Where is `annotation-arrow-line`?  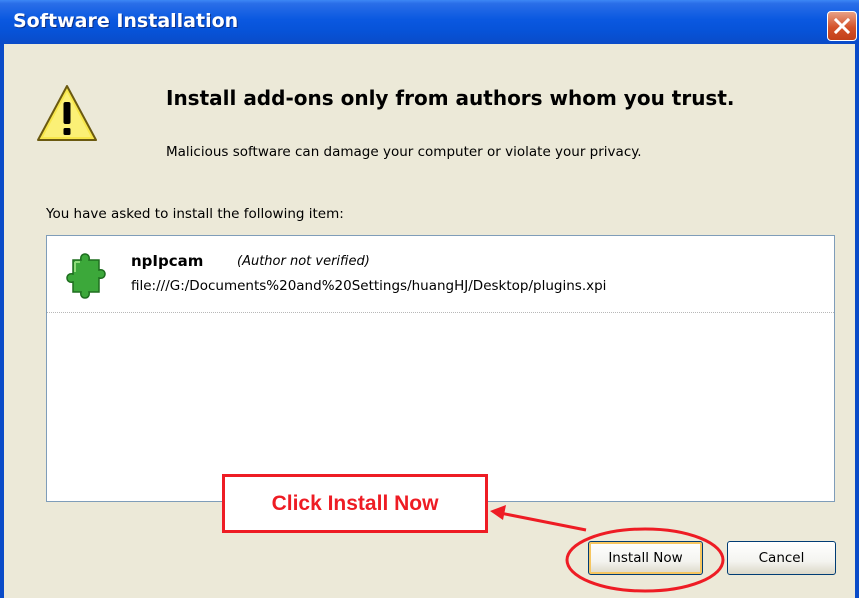 annotation-arrow-line is located at coordinates (543, 521).